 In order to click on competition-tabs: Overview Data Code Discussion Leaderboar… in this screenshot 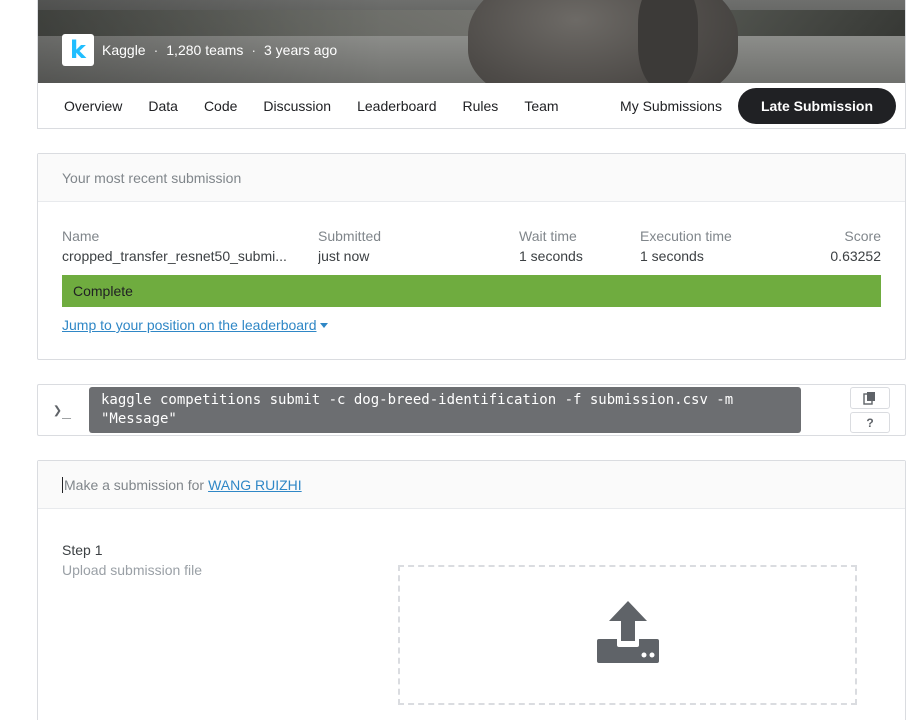, I will do `click(471, 105)`.